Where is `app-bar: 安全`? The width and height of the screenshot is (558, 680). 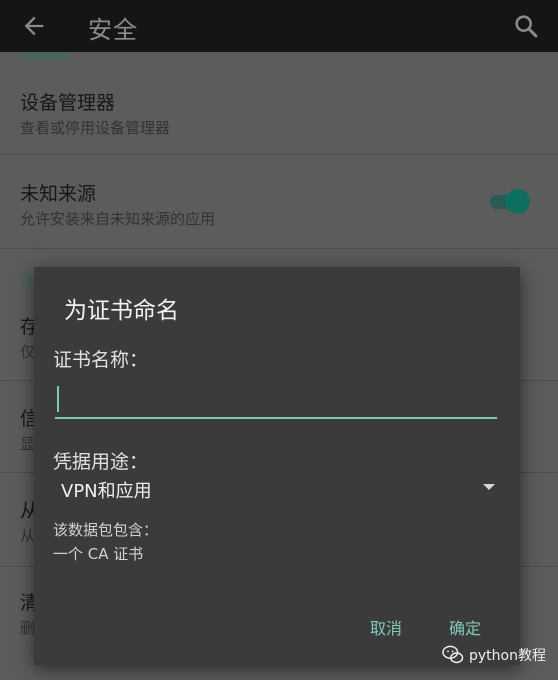
app-bar: 安全 is located at coordinates (279, 26).